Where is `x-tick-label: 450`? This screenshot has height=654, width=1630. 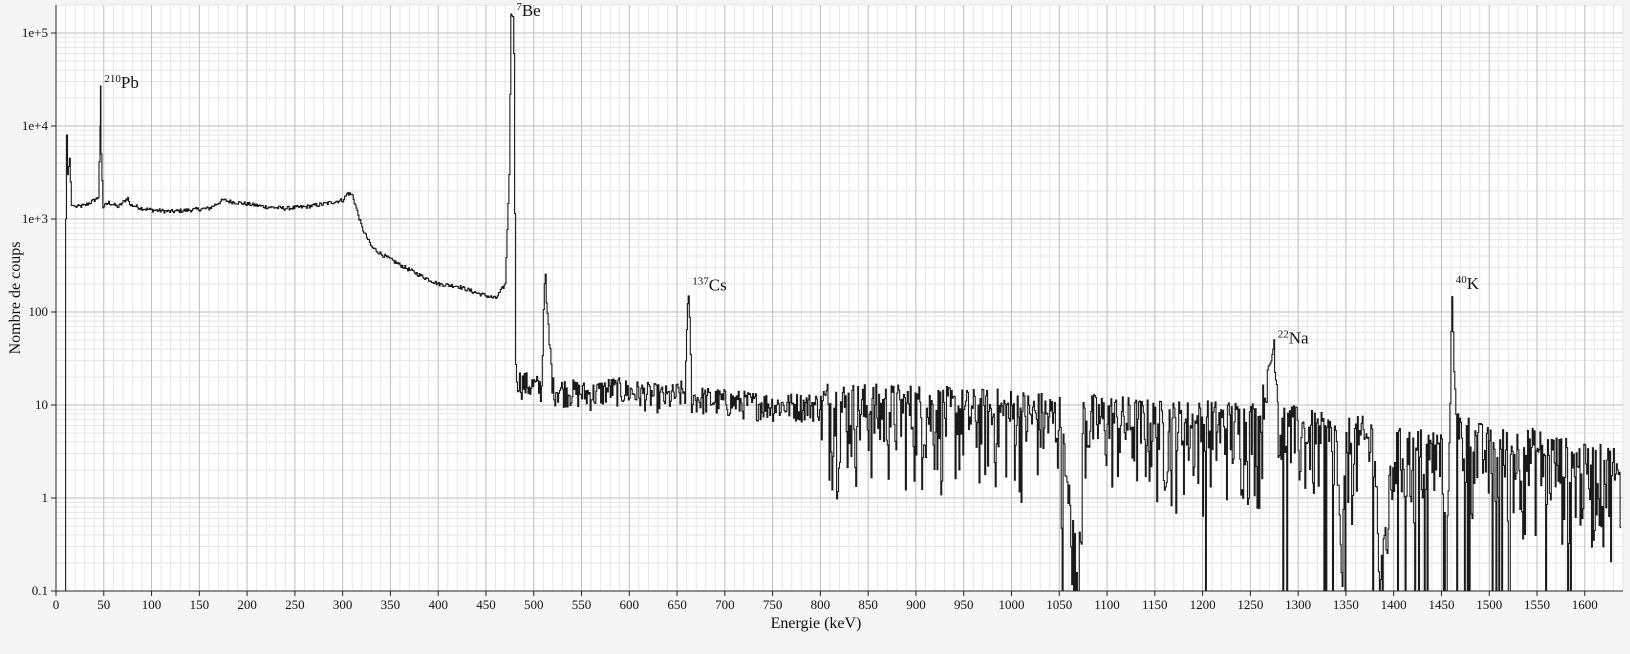 x-tick-label: 450 is located at coordinates (486, 604).